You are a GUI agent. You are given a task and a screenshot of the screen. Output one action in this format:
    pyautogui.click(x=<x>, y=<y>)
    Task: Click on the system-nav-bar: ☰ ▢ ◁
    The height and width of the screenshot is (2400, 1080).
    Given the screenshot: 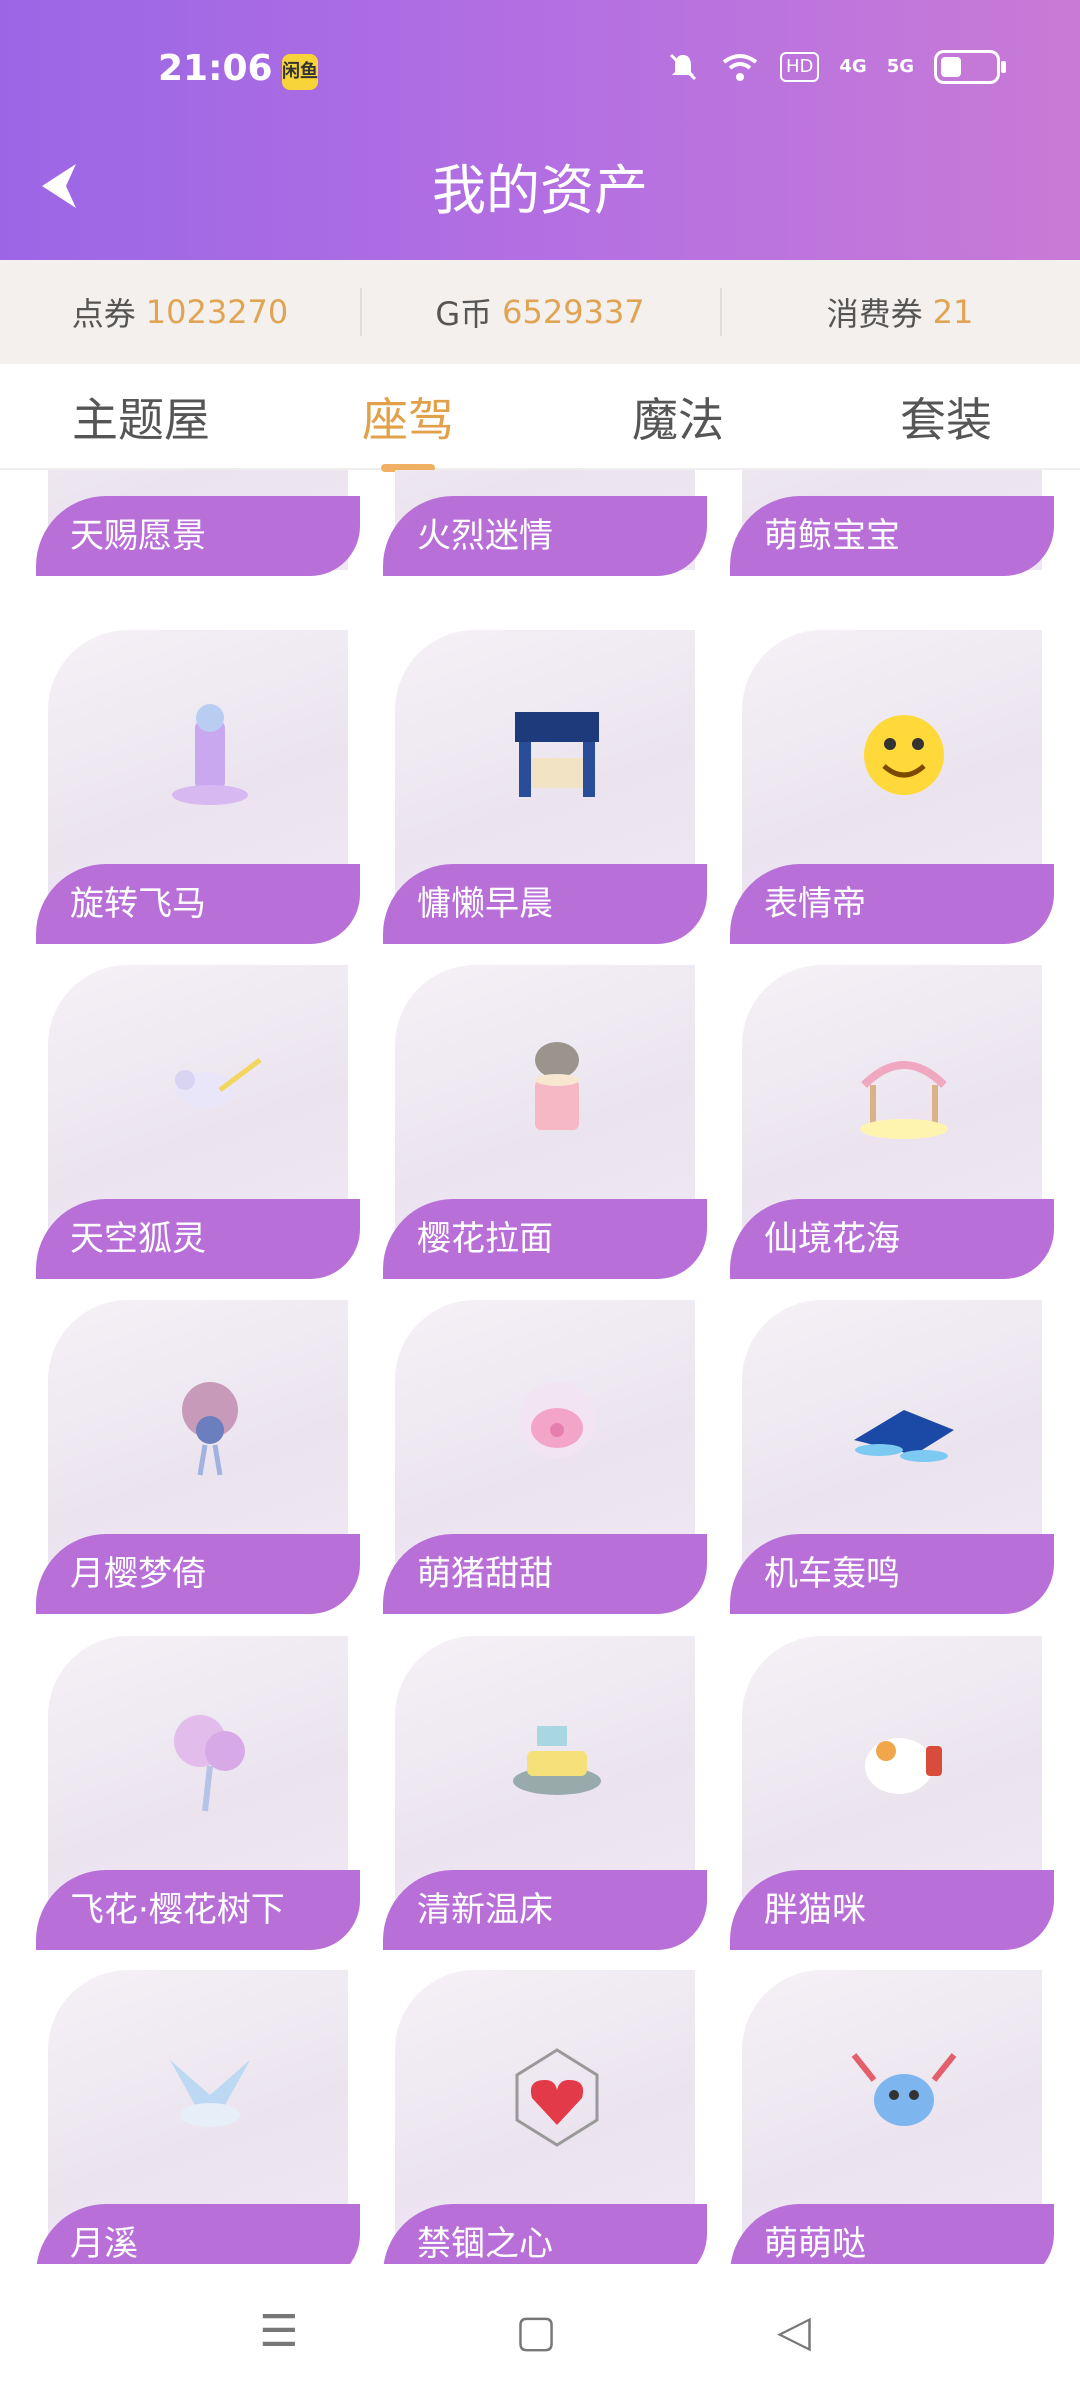 What is the action you would take?
    pyautogui.click(x=540, y=2332)
    